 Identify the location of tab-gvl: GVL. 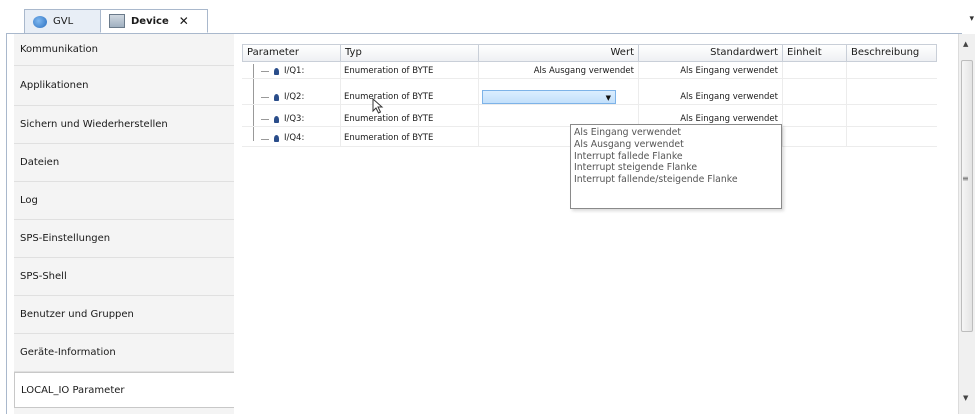
(67, 21).